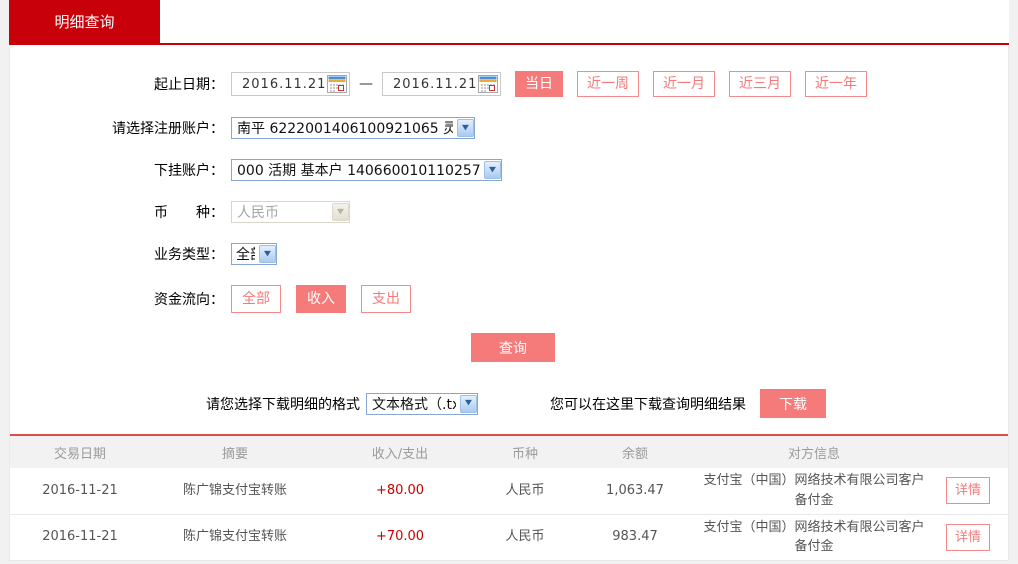  What do you see at coordinates (189, 171) in the screenshot?
I see `sub-account-label: 下挂账户：` at bounding box center [189, 171].